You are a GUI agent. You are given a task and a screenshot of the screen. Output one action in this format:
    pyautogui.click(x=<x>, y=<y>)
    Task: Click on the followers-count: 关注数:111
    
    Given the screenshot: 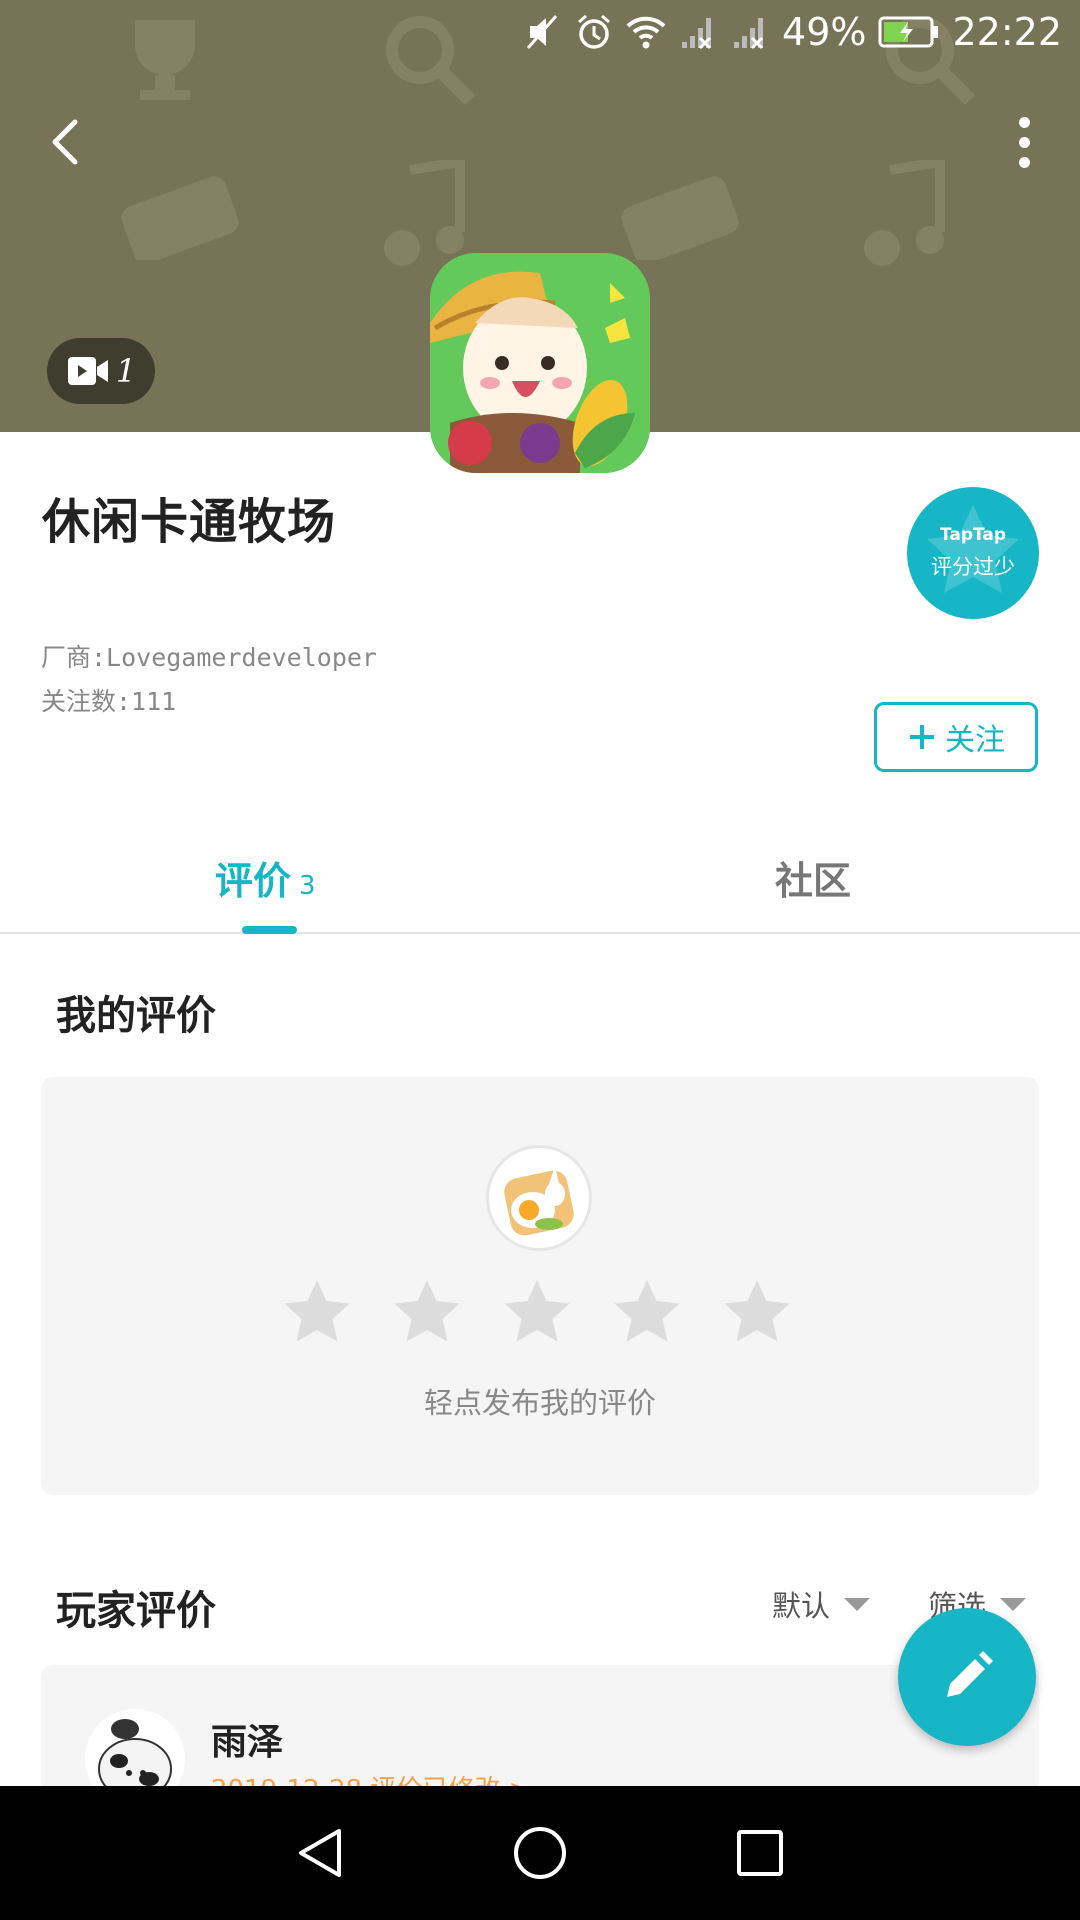 What is the action you would take?
    pyautogui.click(x=109, y=701)
    